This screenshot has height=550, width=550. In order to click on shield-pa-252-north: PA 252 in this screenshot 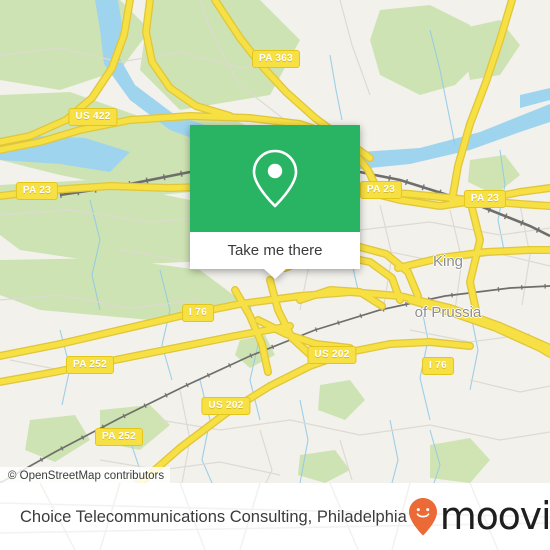, I will do `click(90, 365)`.